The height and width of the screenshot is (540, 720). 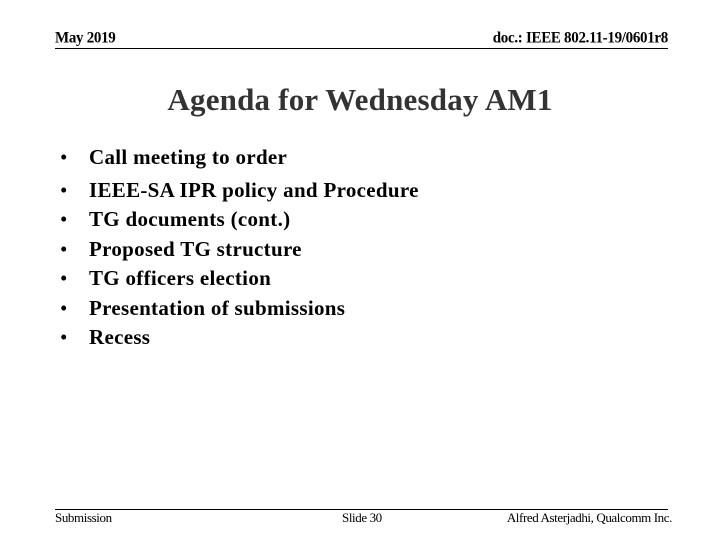 What do you see at coordinates (239, 338) in the screenshot?
I see `agenda-item: • Recess` at bounding box center [239, 338].